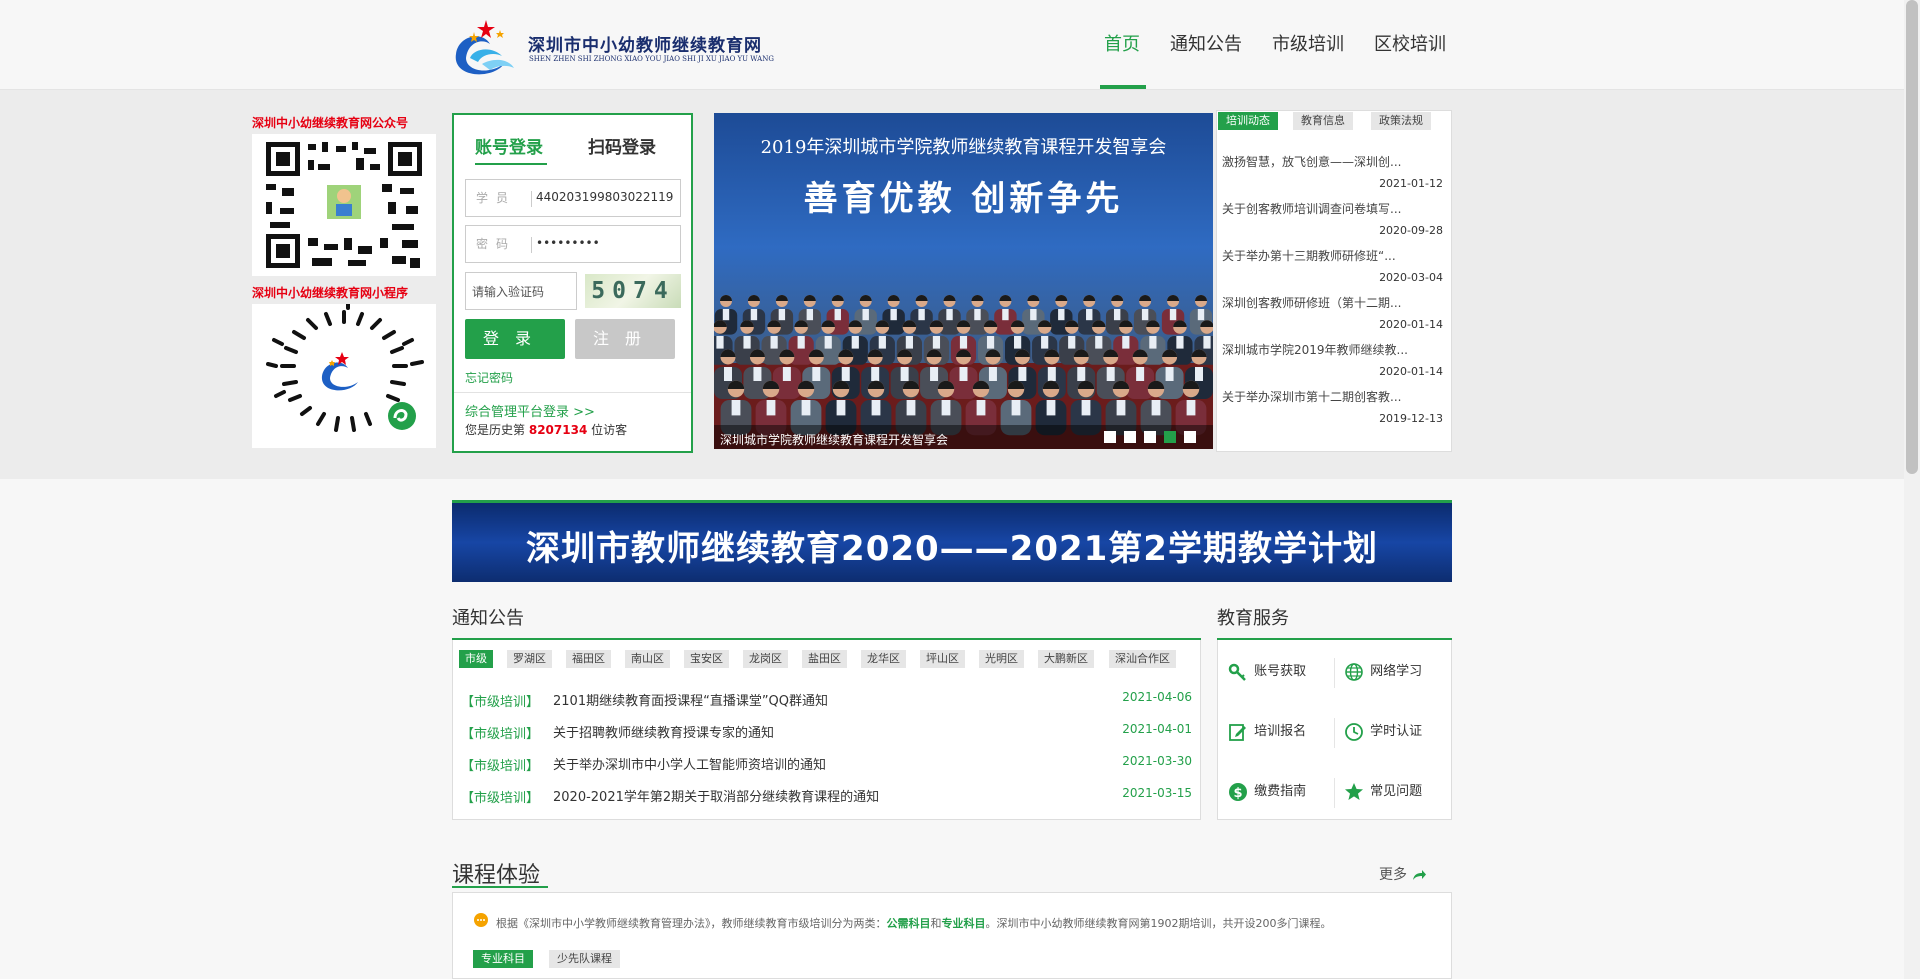  Describe the element at coordinates (1354, 791) in the screenshot. I see `star-icon` at that location.